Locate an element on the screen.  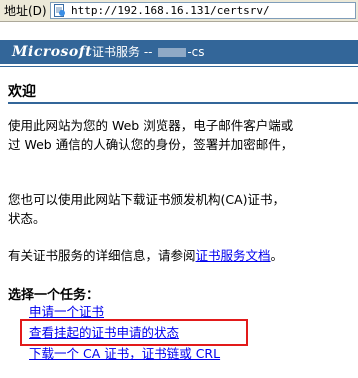
address-label: 地址(D) is located at coordinates (25, 11).